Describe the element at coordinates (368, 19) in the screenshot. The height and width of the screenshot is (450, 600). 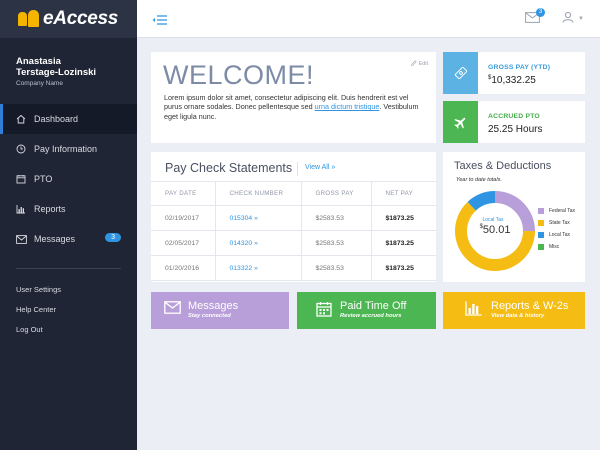
I see `top-bar: 3 ▼` at that location.